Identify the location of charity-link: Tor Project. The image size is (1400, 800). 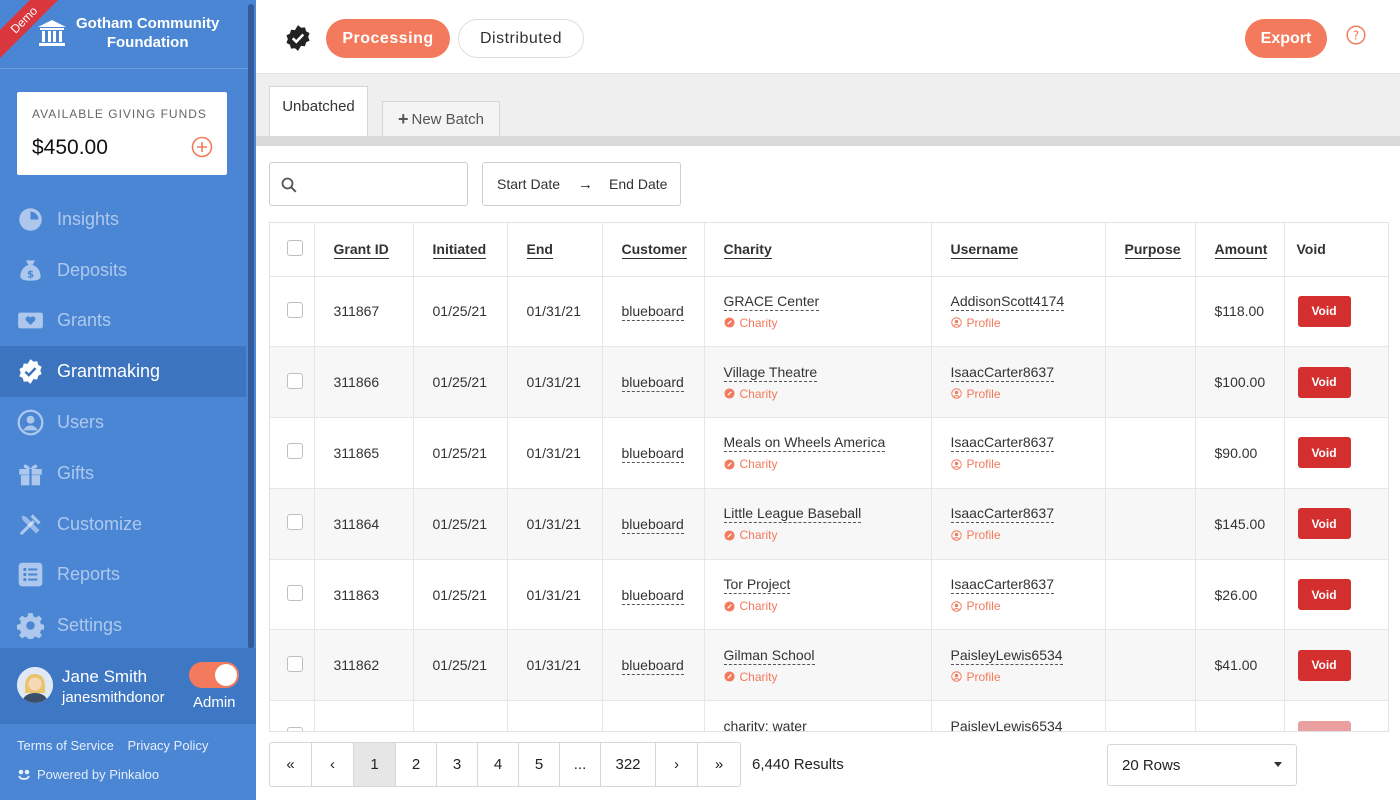
(757, 585).